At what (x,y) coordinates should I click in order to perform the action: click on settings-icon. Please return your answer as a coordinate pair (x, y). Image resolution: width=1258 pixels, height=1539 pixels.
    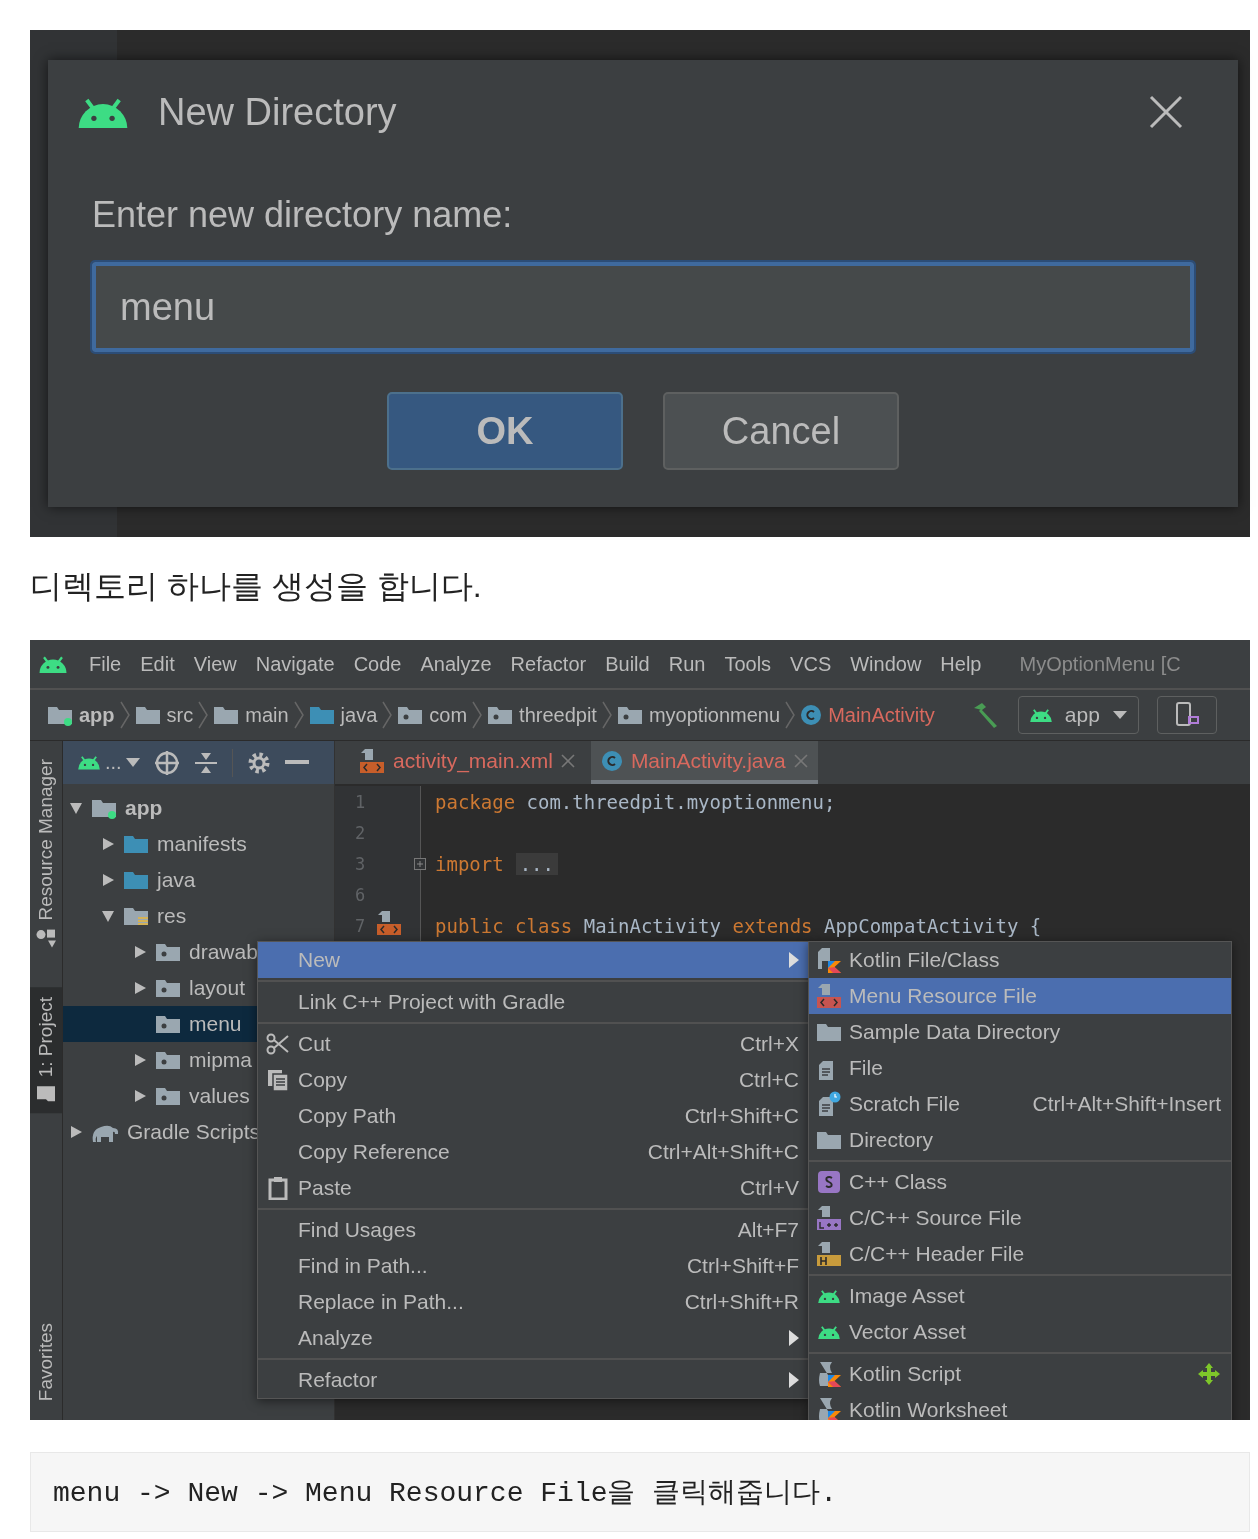
    Looking at the image, I should click on (258, 762).